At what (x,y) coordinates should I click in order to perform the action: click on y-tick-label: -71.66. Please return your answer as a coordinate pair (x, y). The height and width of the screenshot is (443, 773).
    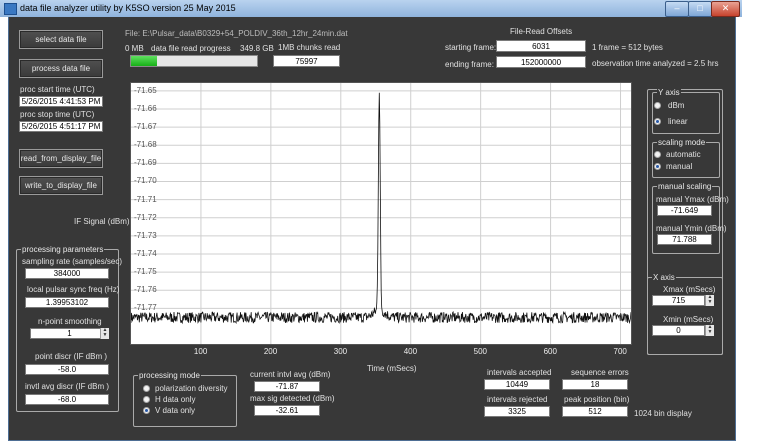
    Looking at the image, I should click on (145, 108).